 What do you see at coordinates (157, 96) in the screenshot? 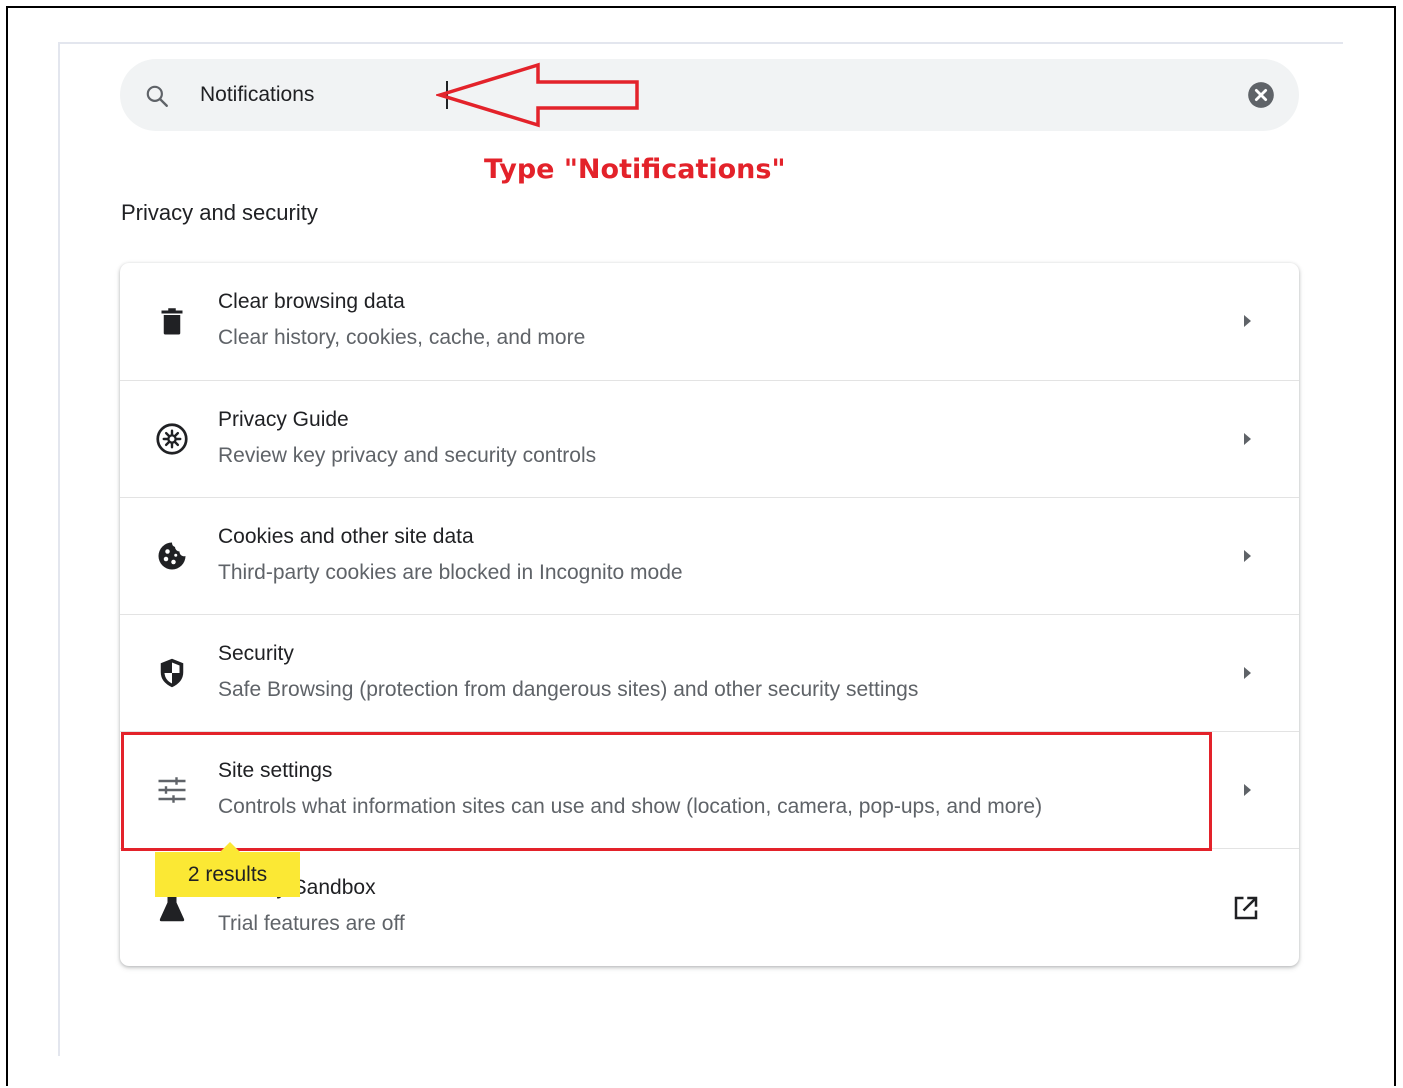
I see `search-icon` at bounding box center [157, 96].